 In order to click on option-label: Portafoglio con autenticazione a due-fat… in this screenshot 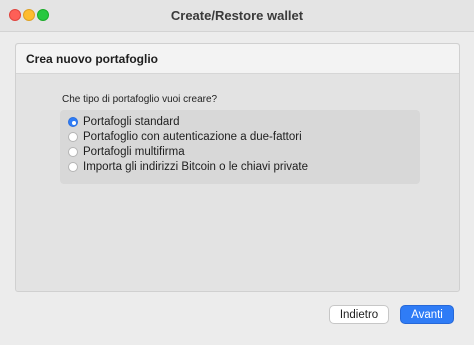, I will do `click(192, 137)`.